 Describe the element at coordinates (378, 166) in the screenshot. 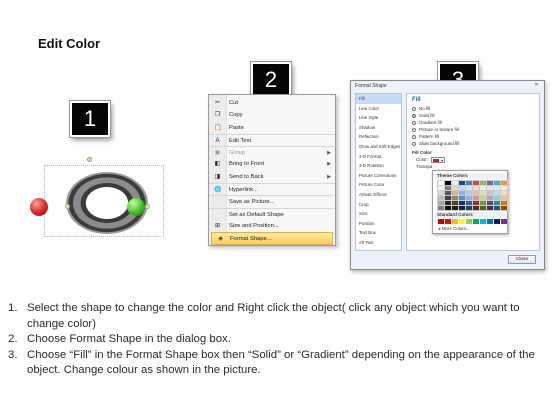

I see `category-item: 3-D Rotation` at that location.